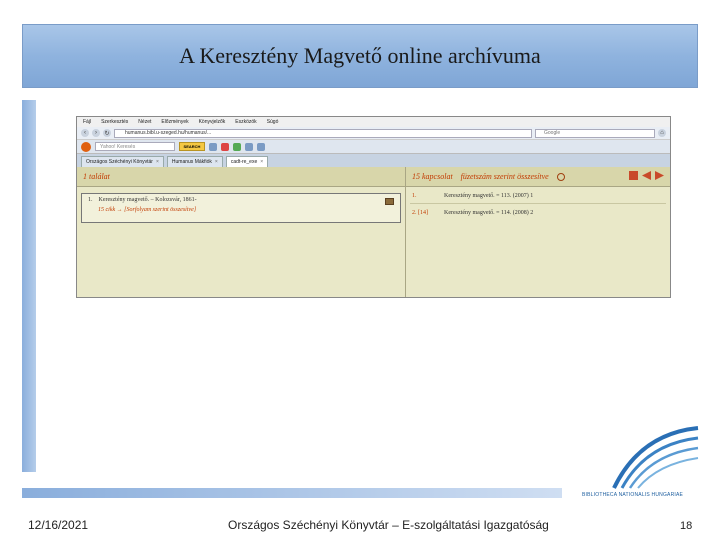  I want to click on tab-humanus: Humanus Mákfiók ×, so click(194, 161).